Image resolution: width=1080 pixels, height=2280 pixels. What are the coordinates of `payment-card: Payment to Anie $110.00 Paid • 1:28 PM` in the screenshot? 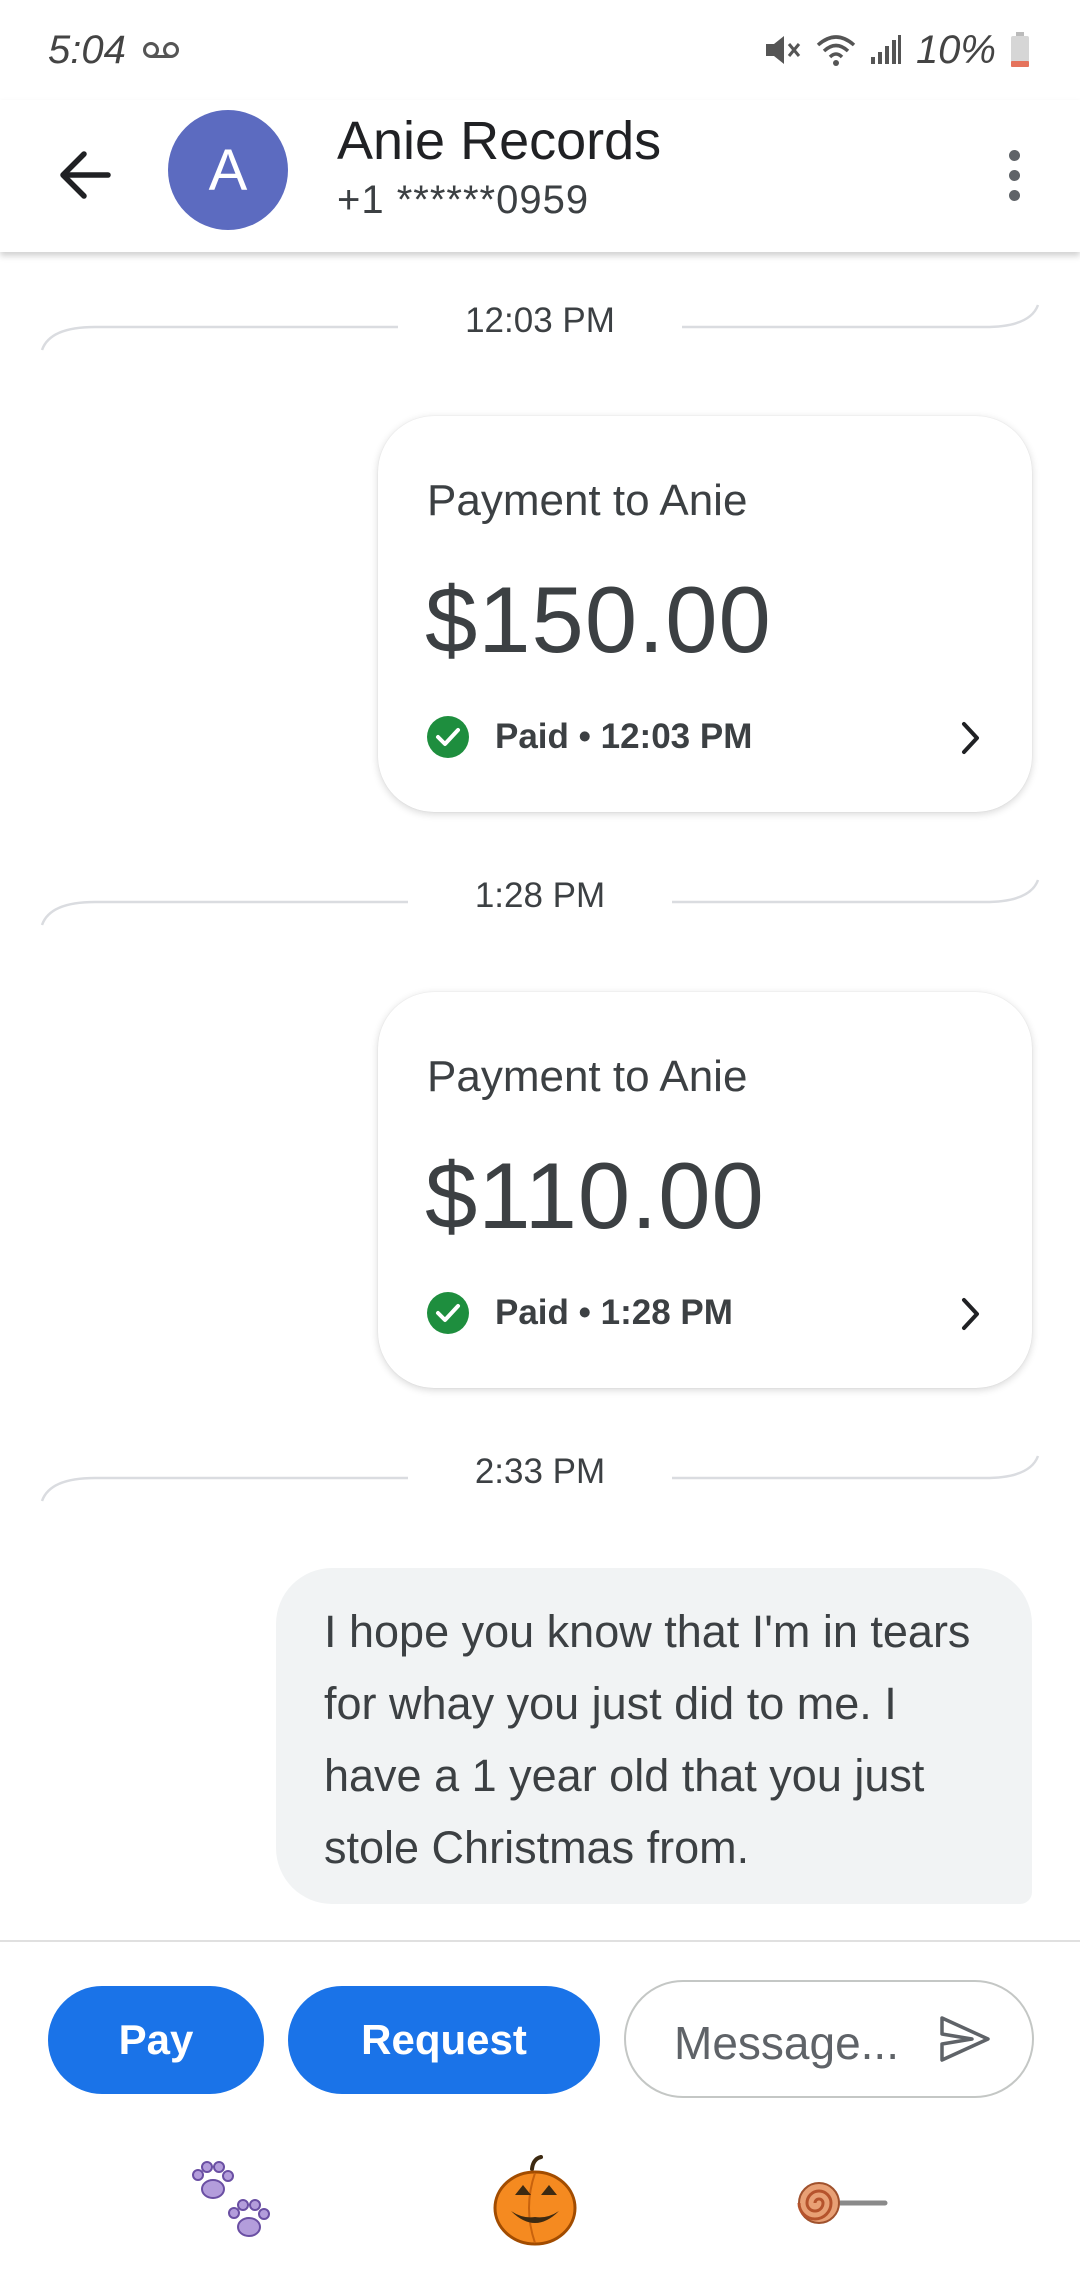 It's located at (705, 1190).